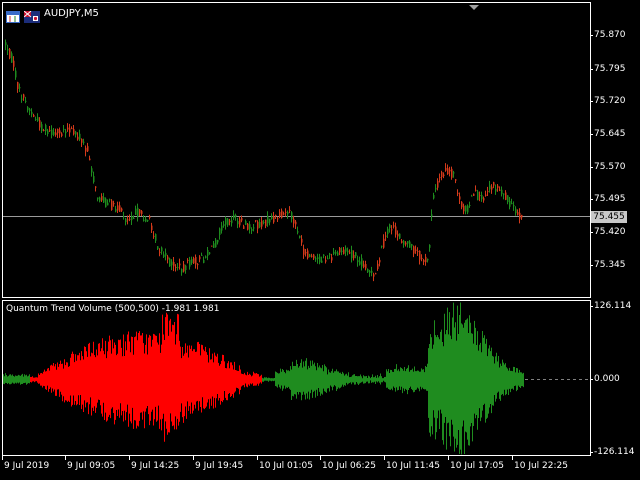 The width and height of the screenshot is (640, 480). I want to click on price-axis-label: 75.645, so click(610, 134).